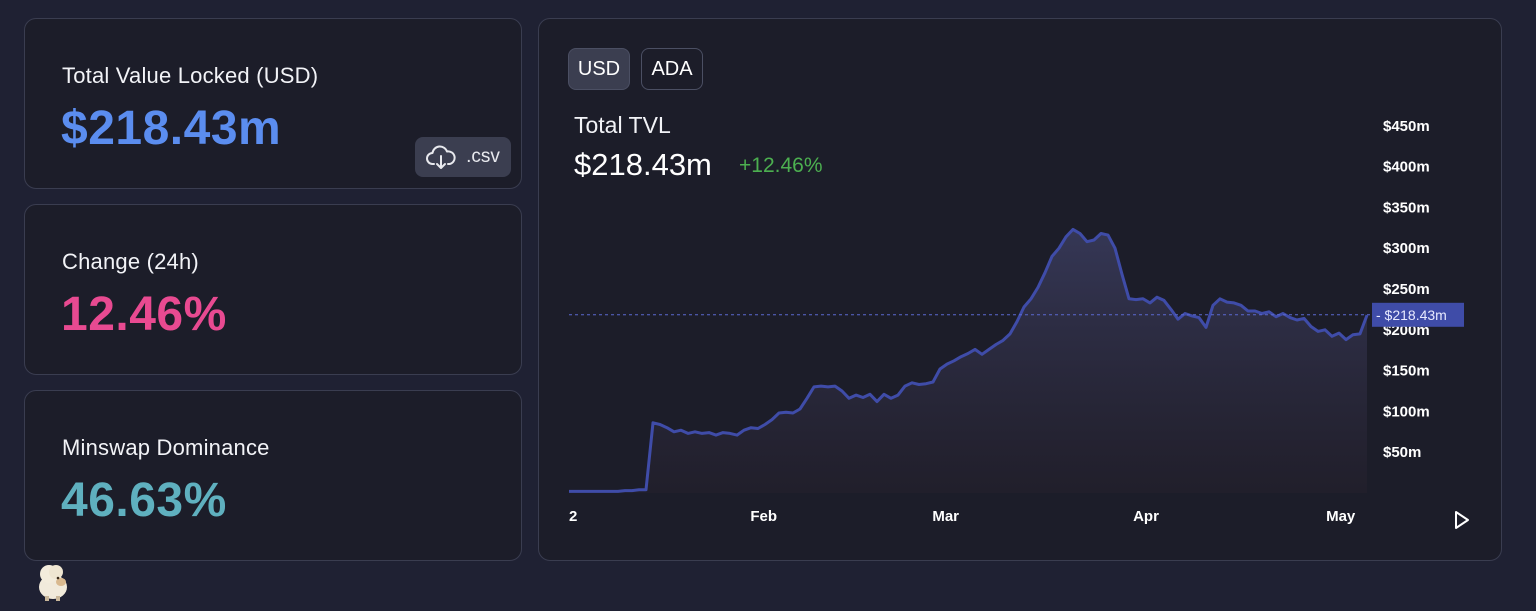 This screenshot has width=1536, height=611. I want to click on y-tick-label: $50m, so click(1402, 452).